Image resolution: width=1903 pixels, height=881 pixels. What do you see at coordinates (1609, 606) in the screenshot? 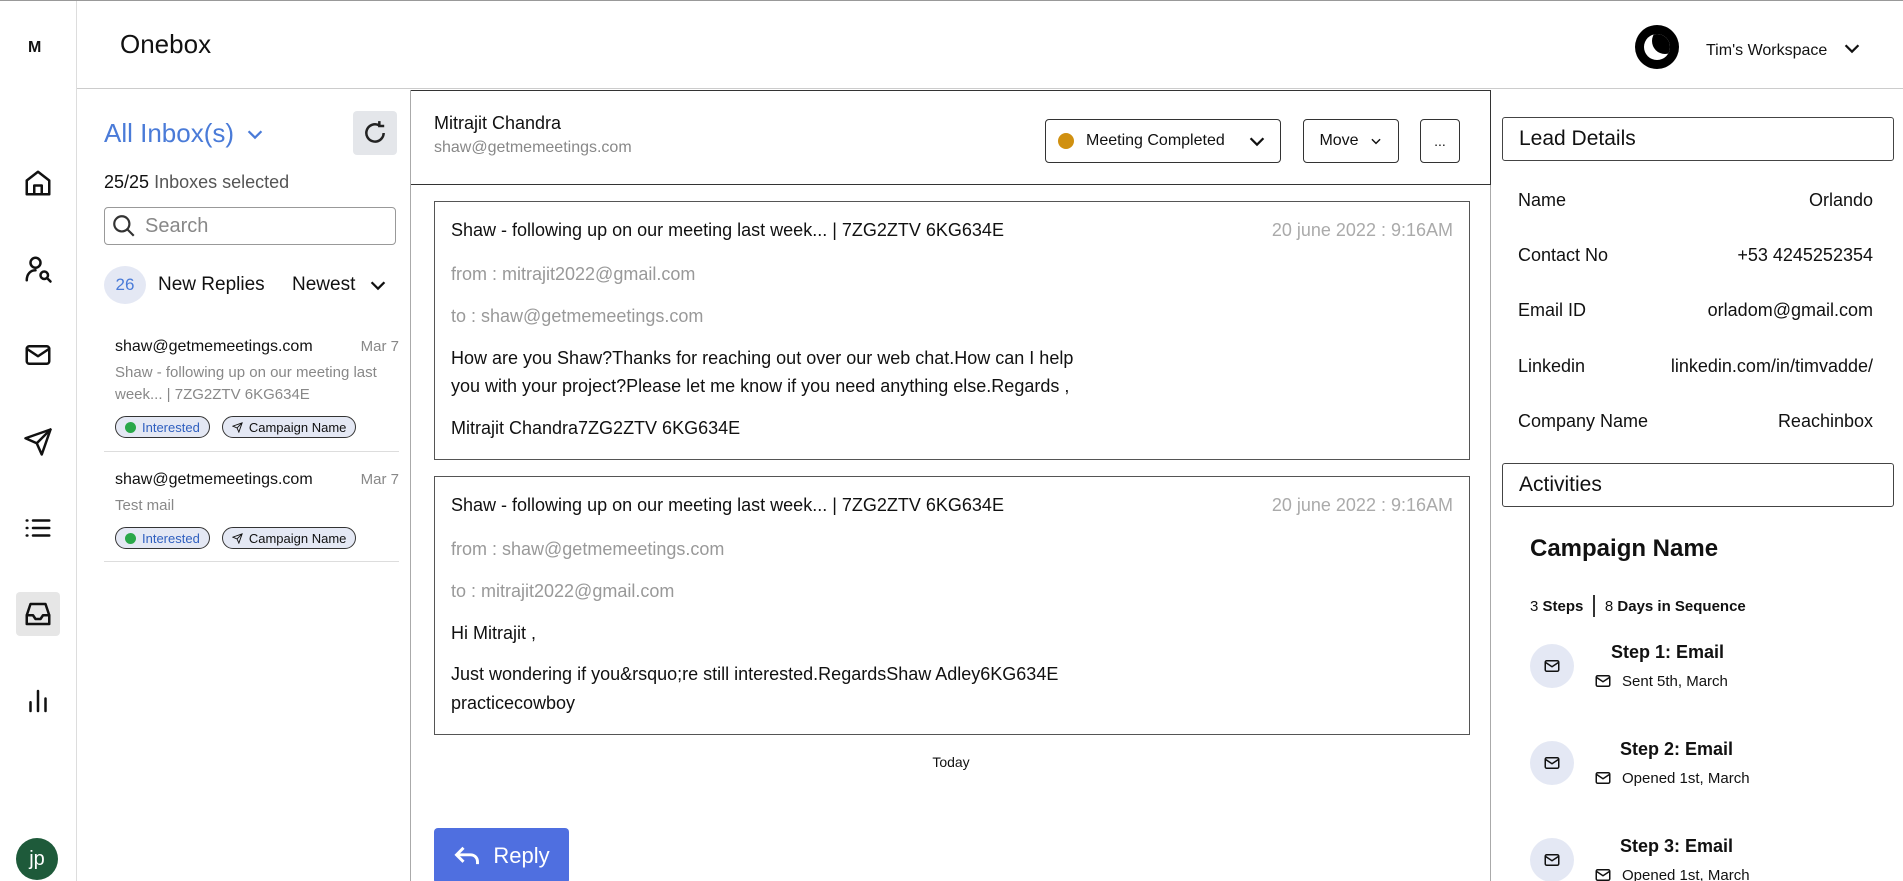
I see `days-count: 8` at bounding box center [1609, 606].